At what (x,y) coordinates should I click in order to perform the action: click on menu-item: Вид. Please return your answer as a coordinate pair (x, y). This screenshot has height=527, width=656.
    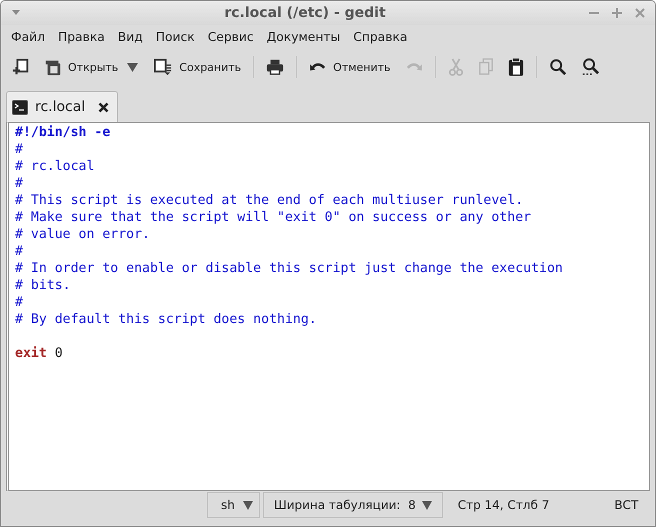
    Looking at the image, I should click on (131, 37).